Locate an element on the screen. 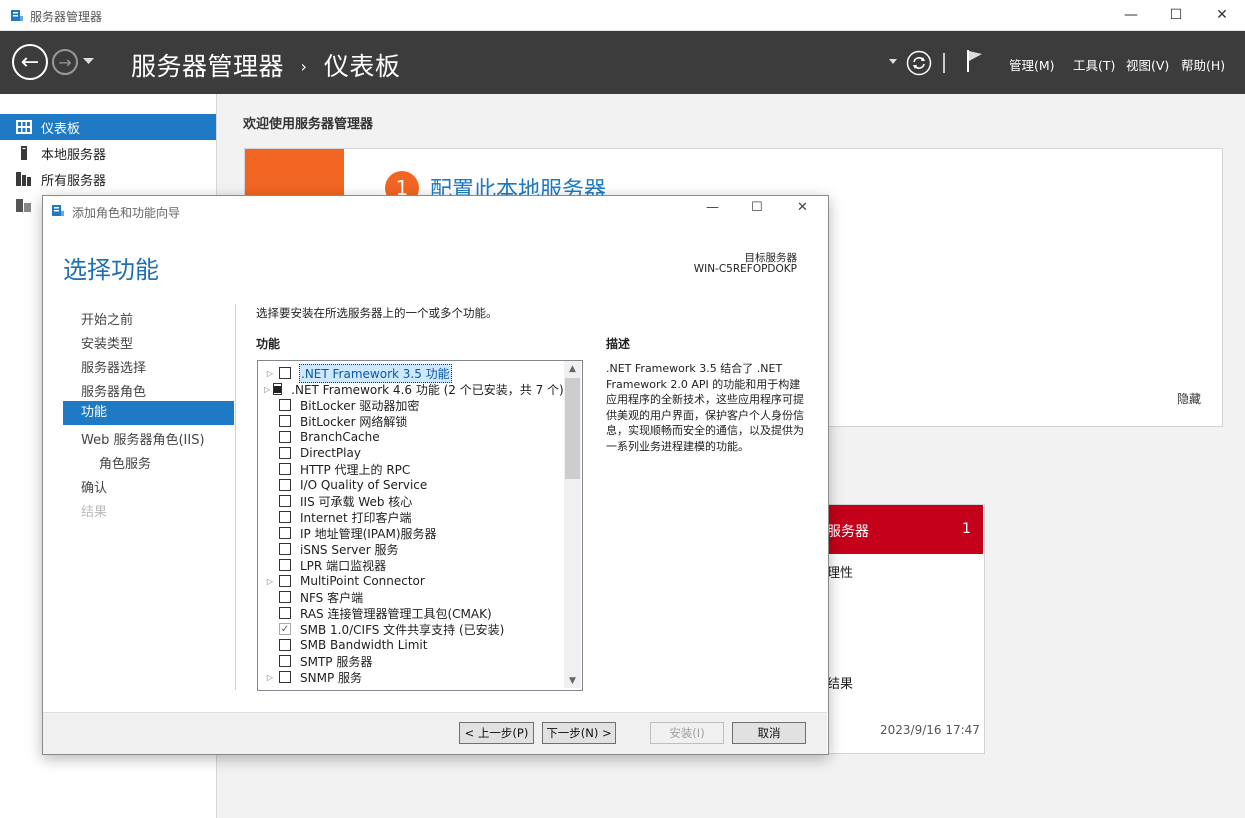  wizard-close-button: ✕ is located at coordinates (804, 208).